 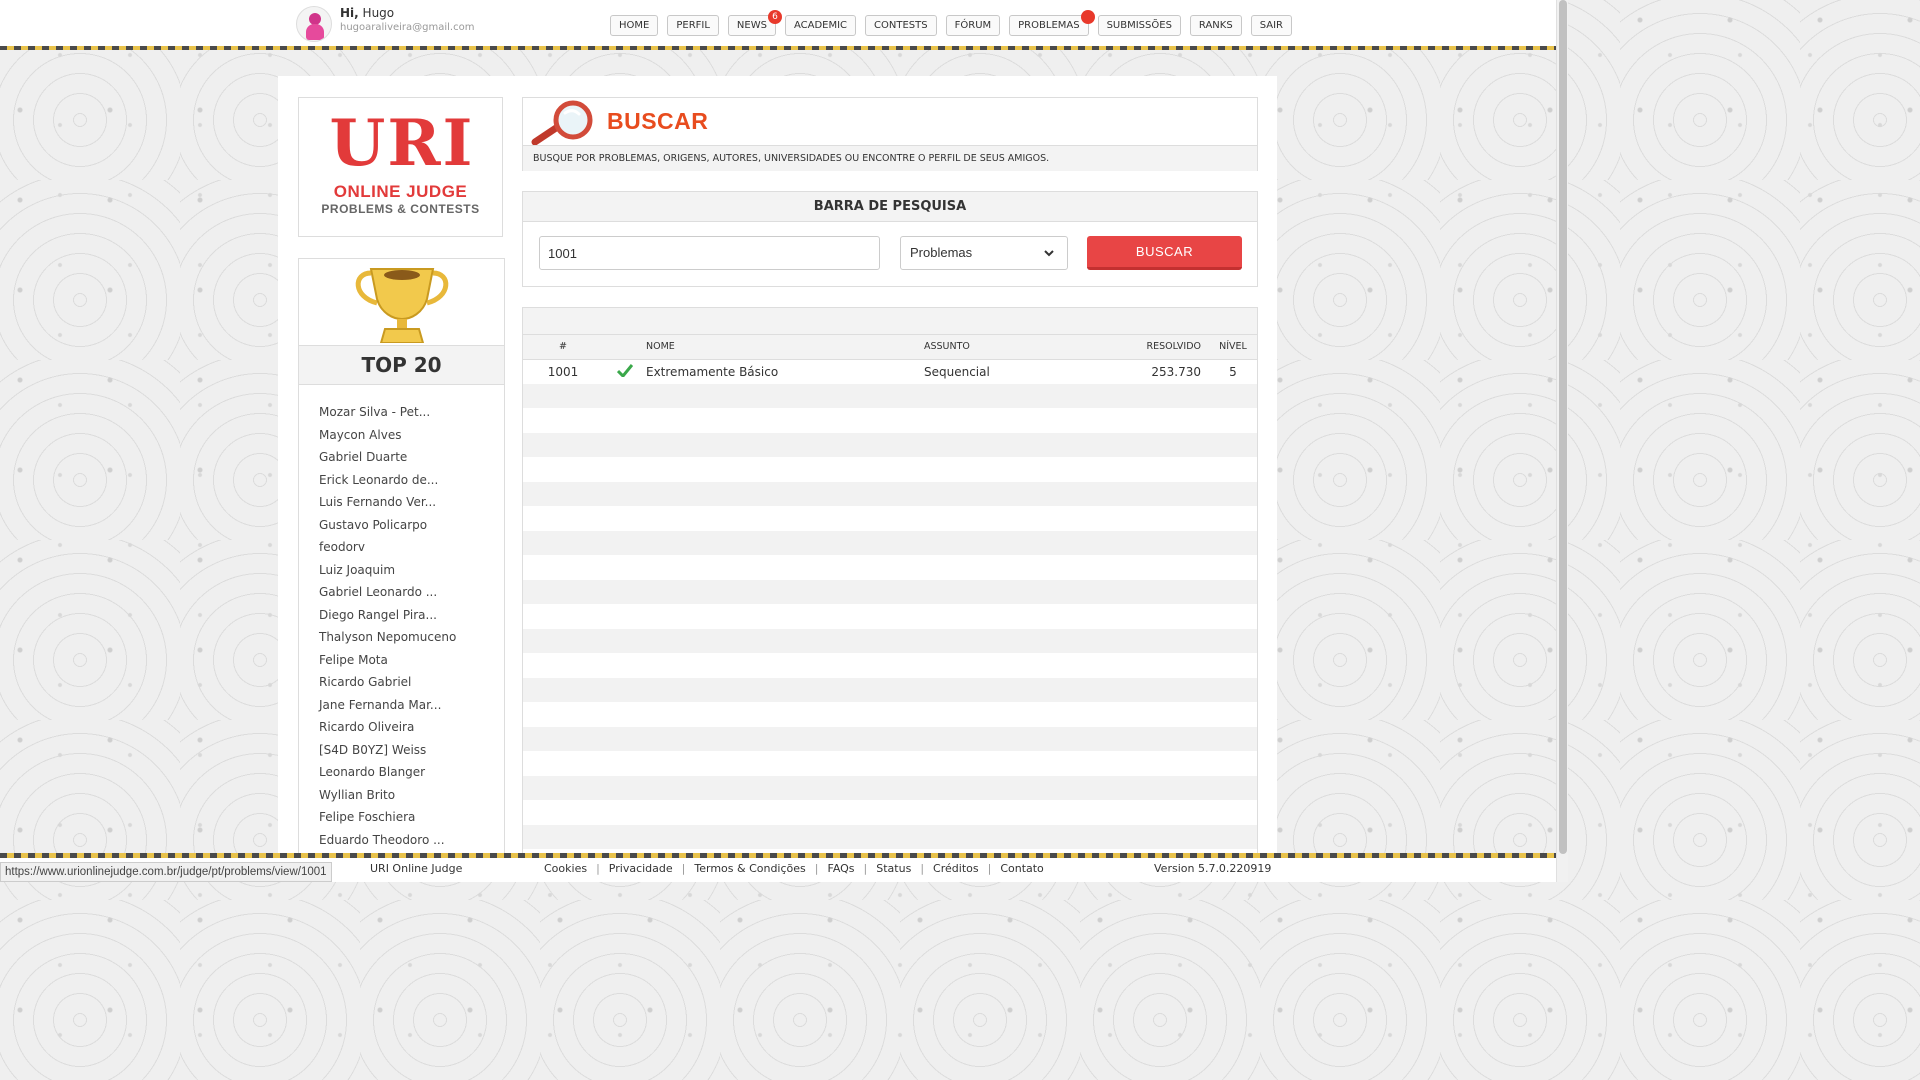 What do you see at coordinates (658, 121) in the screenshot?
I see `page-title: BUSCAR` at bounding box center [658, 121].